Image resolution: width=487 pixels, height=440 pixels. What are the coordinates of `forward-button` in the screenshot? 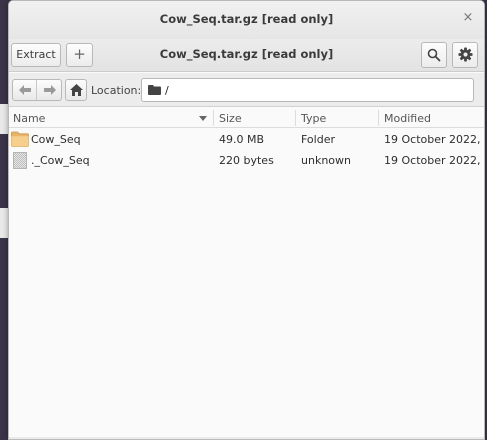 It's located at (49, 90).